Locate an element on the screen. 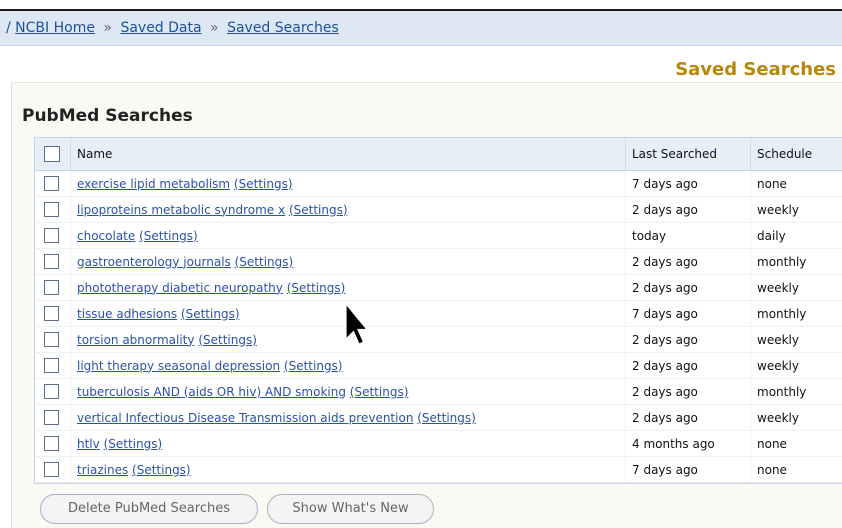  table-row: htlv (Settings)4 months agonone is located at coordinates (438, 444).